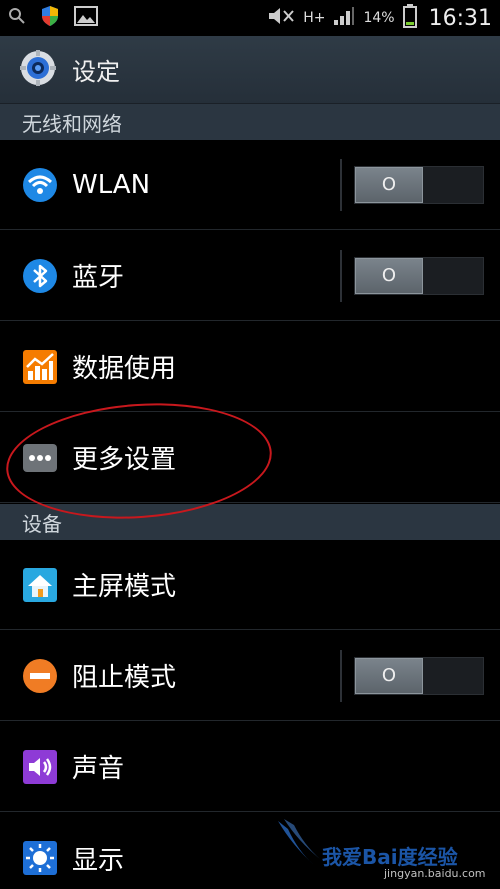 The height and width of the screenshot is (889, 500). I want to click on settings-item-label: WLAN, so click(111, 184).